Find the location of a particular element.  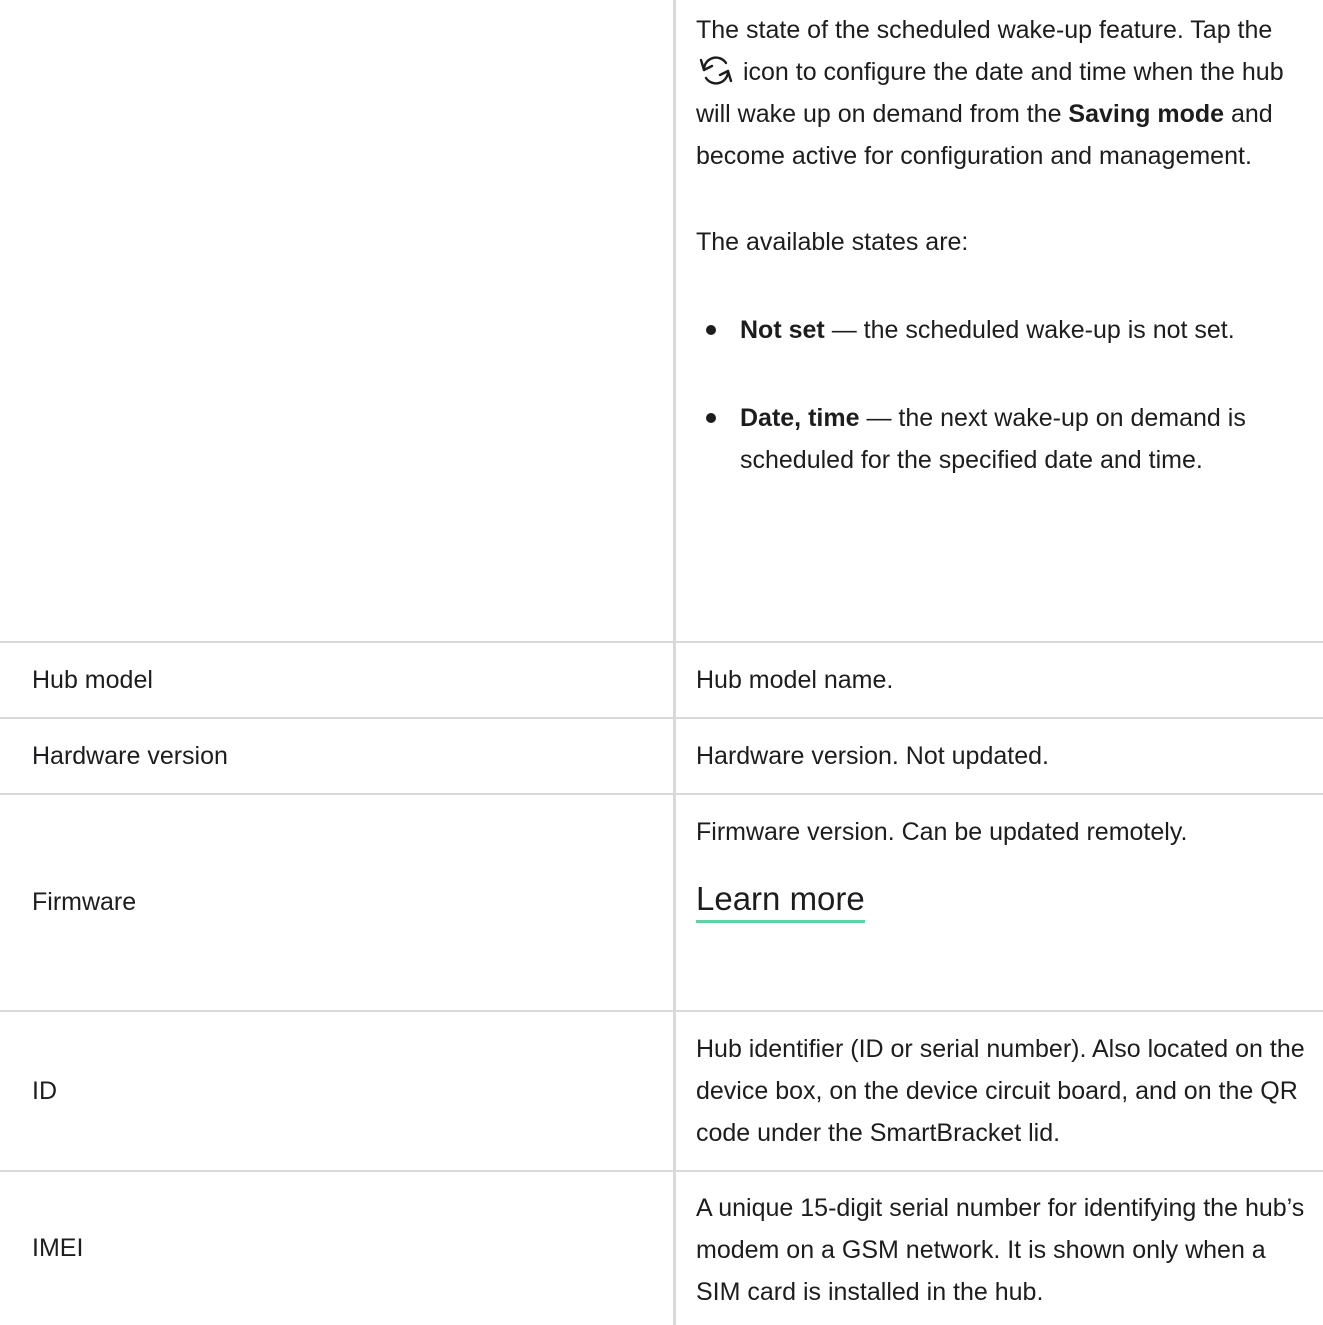

states-intro: The available states are: is located at coordinates (832, 242).